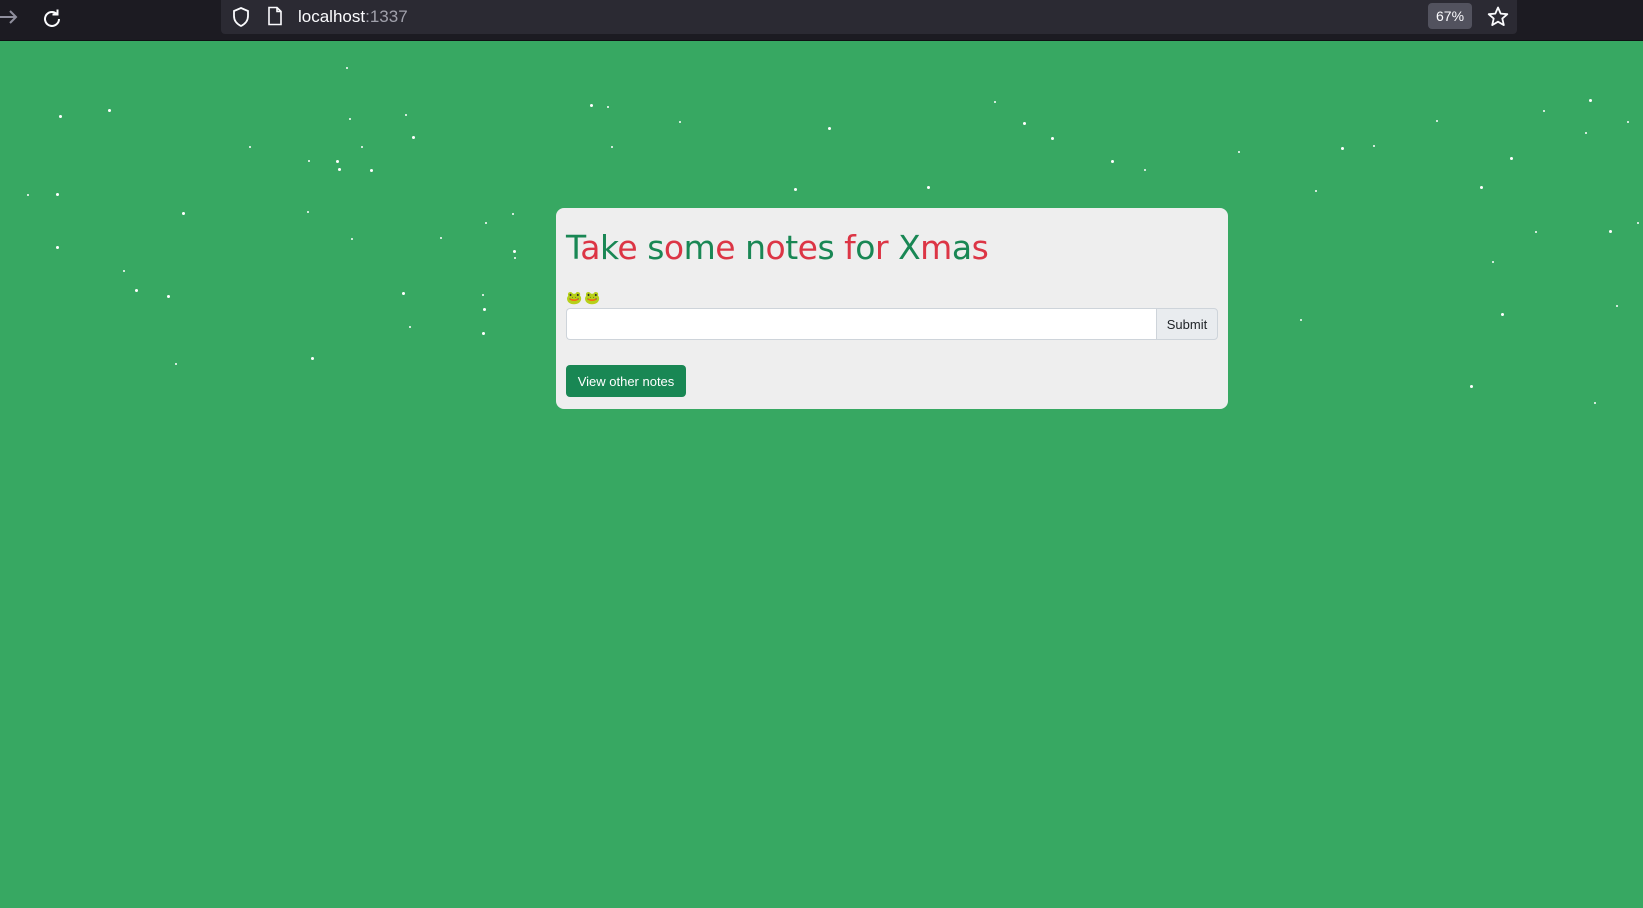  Describe the element at coordinates (861, 324) in the screenshot. I see `note-input` at that location.